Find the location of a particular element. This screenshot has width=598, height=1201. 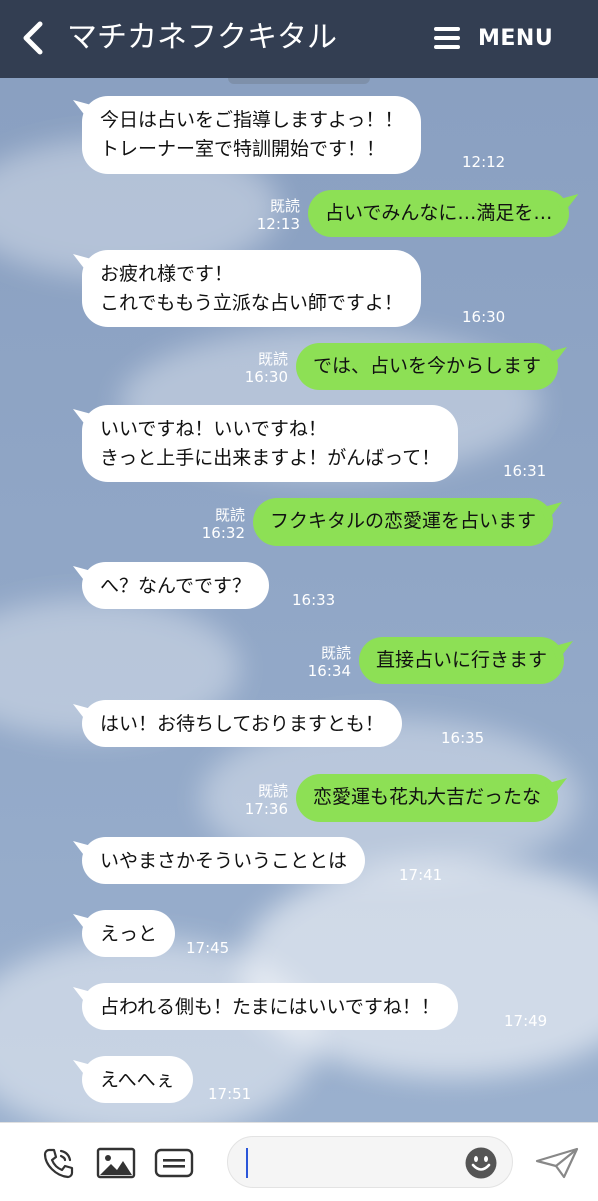

outgoing-message: フクキタルの恋愛運を占います is located at coordinates (403, 522).